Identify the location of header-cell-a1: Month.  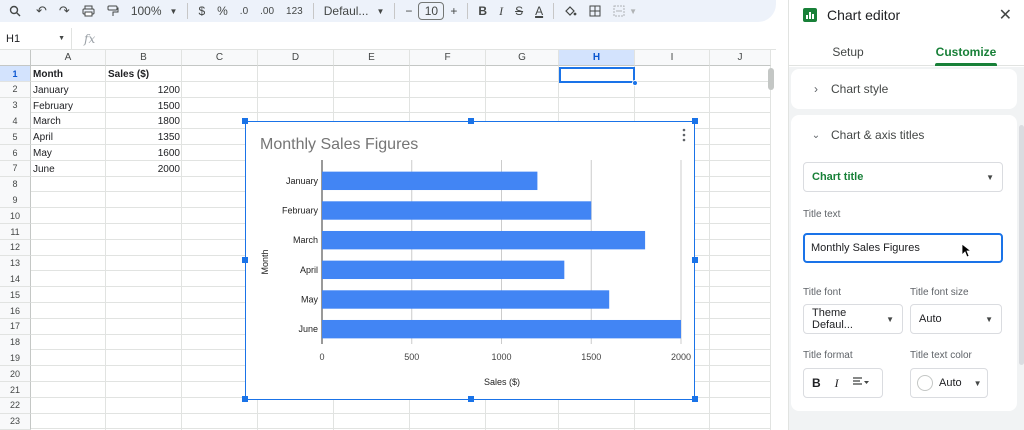
(48, 75).